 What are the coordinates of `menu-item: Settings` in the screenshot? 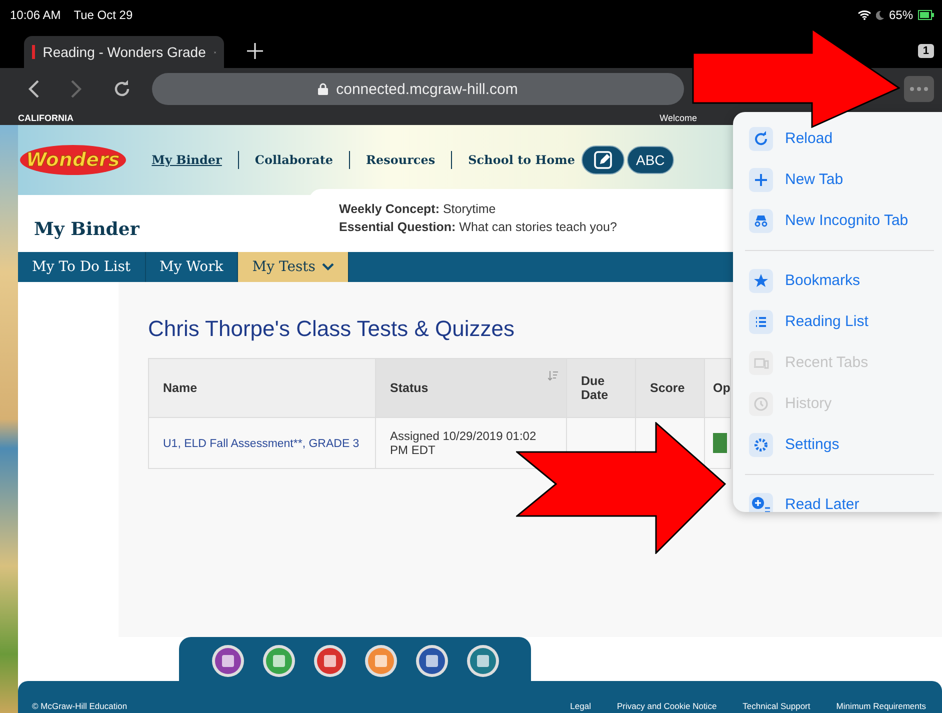 It's located at (837, 444).